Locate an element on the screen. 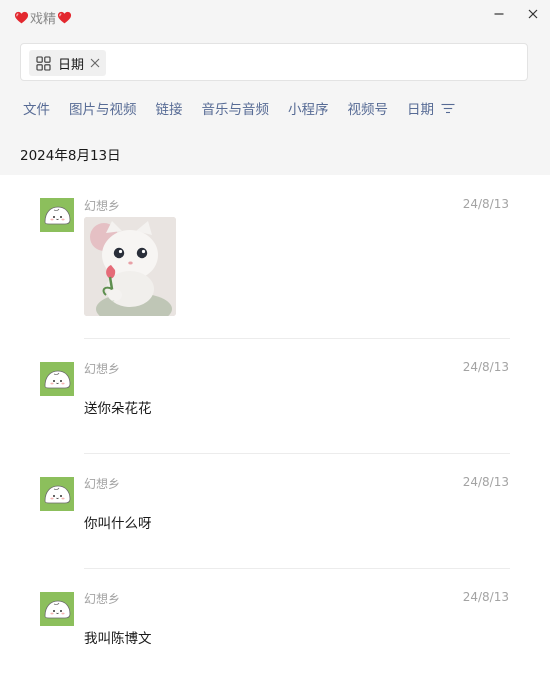 This screenshot has width=550, height=680. filter-chip-label: 日期 is located at coordinates (71, 65).